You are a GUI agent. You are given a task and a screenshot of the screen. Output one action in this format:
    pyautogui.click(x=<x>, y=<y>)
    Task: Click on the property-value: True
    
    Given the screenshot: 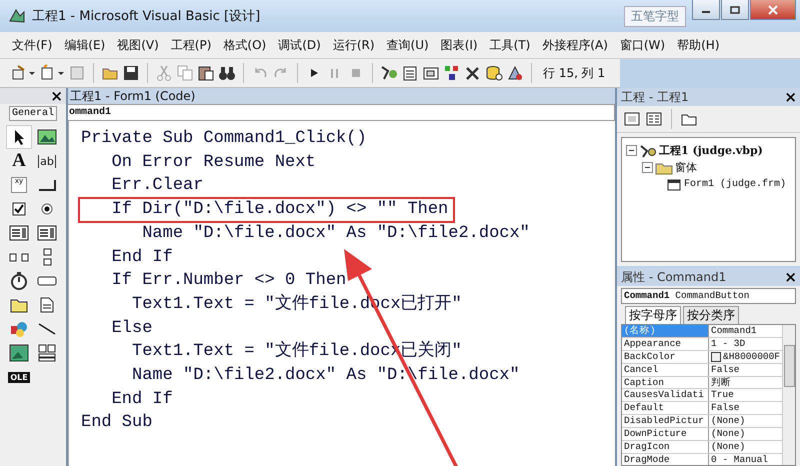 What is the action you would take?
    pyautogui.click(x=722, y=395)
    